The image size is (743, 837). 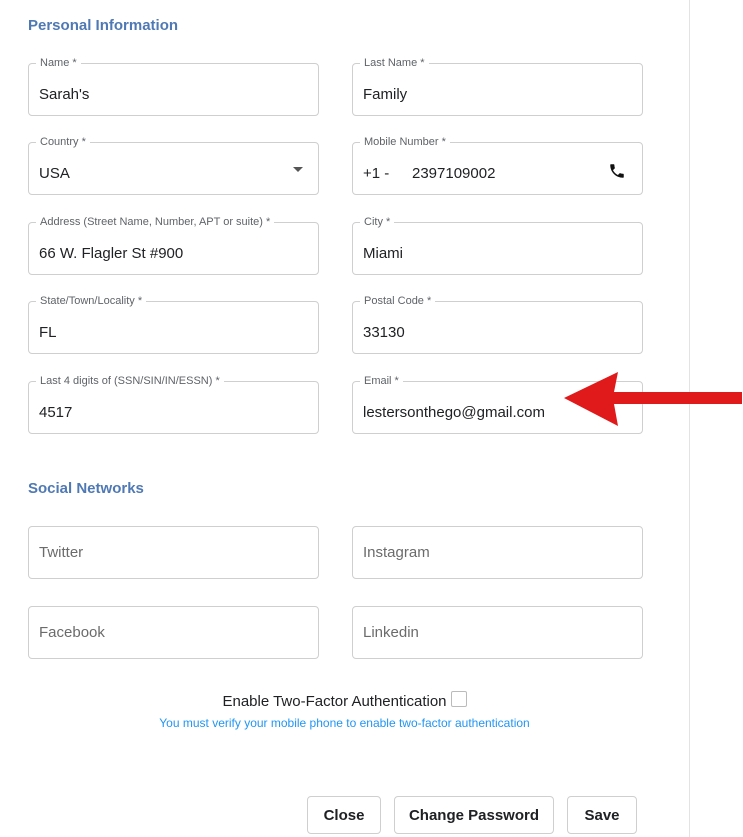 What do you see at coordinates (405, 142) in the screenshot?
I see `mobile-label: Mobile Number *` at bounding box center [405, 142].